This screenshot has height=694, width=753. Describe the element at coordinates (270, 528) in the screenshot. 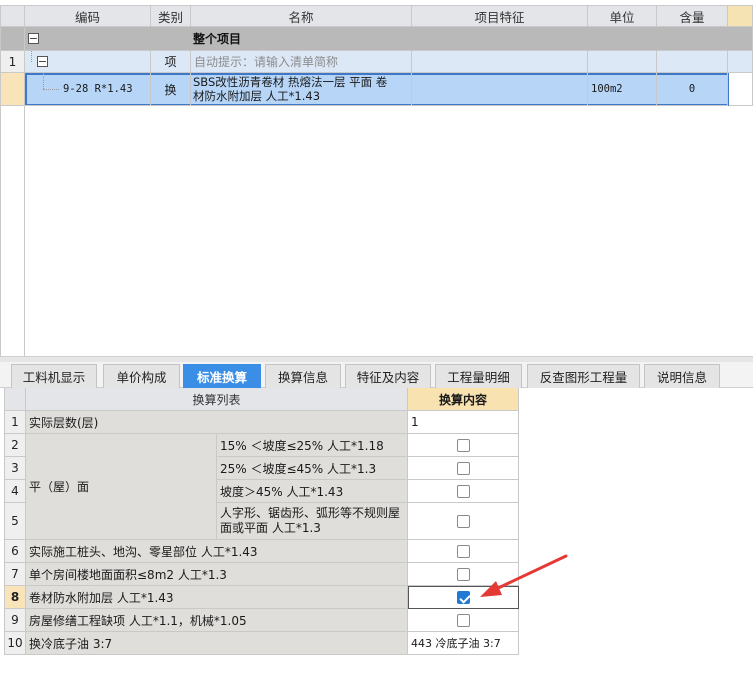

I see `irregular-roof-line2: 面或平面 人工*1.3` at that location.